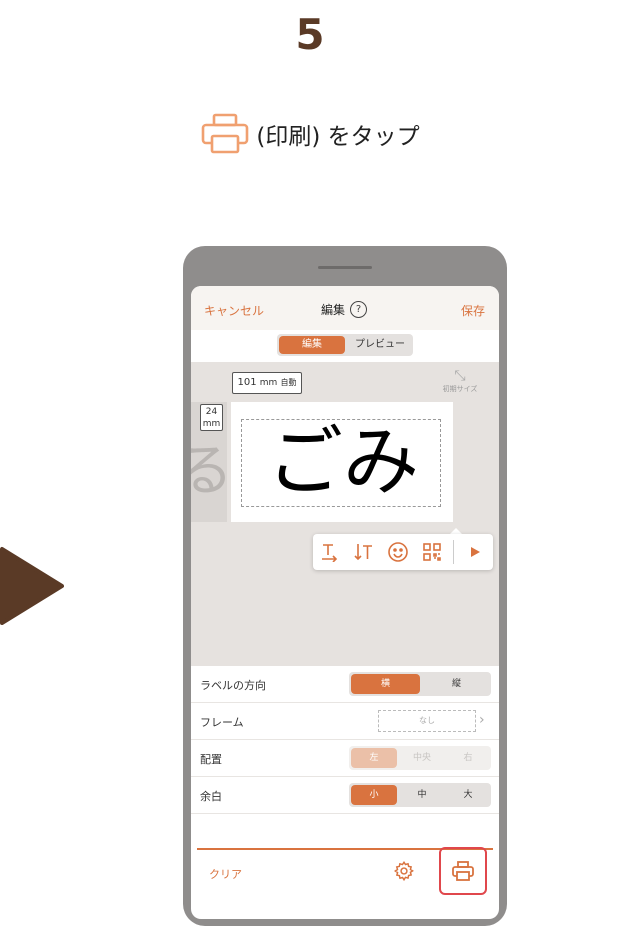 The image size is (620, 926). I want to click on print-button, so click(463, 871).